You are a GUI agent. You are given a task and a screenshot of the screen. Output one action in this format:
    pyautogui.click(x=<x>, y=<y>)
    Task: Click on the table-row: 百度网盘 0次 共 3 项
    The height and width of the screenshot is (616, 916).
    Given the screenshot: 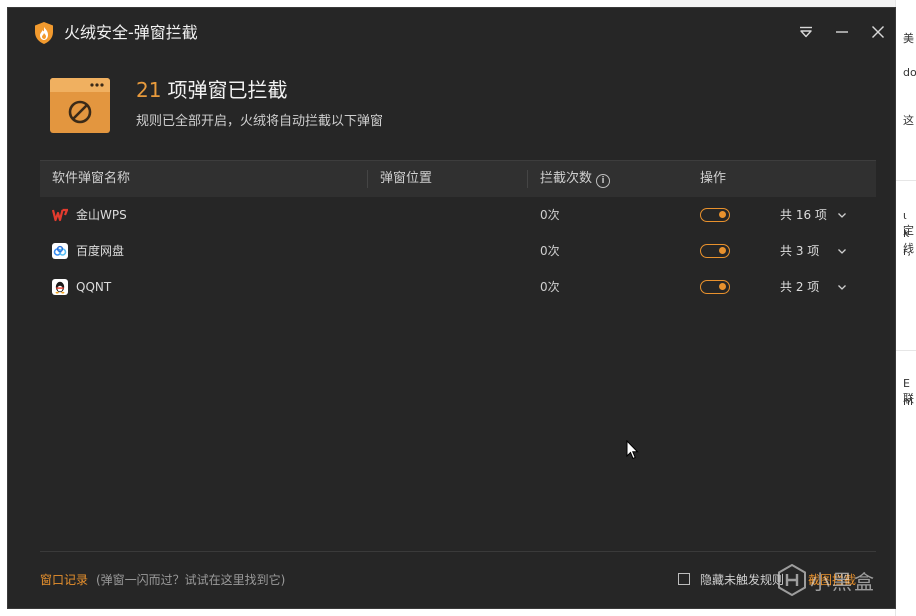 What is the action you would take?
    pyautogui.click(x=458, y=251)
    